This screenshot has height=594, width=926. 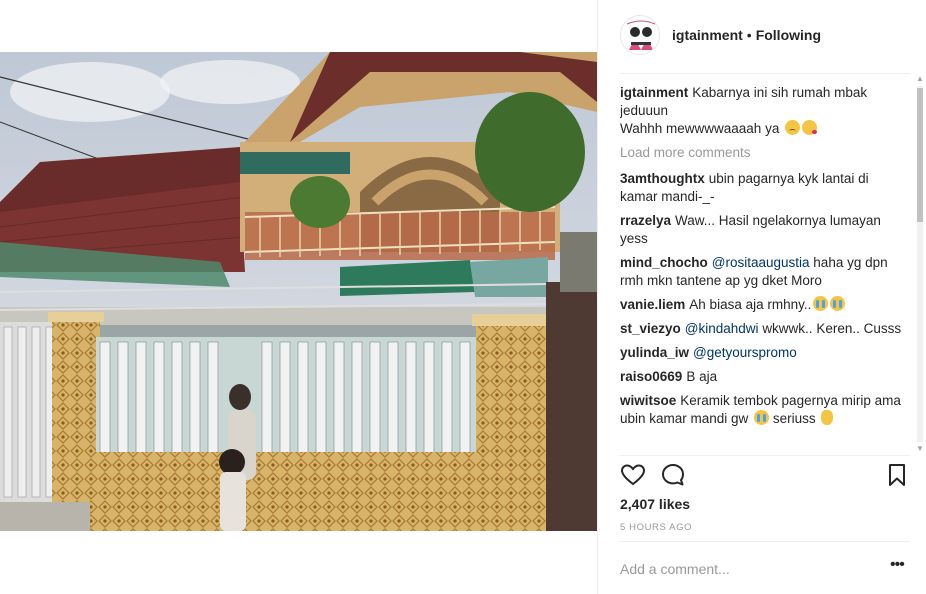 What do you see at coordinates (832, 328) in the screenshot?
I see `comment-text: wkwwk.. Keren.. Cusss` at bounding box center [832, 328].